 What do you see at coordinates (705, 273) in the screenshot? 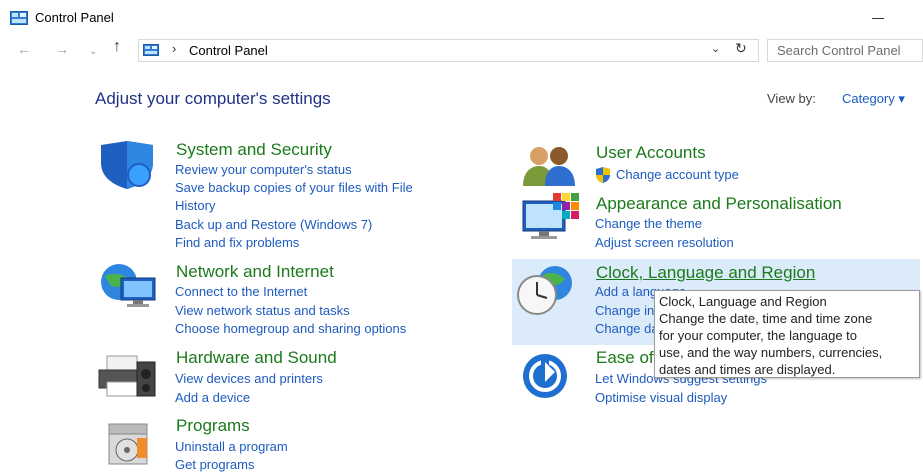
I see `clock-language-region-title: Clock, Language and Region` at bounding box center [705, 273].